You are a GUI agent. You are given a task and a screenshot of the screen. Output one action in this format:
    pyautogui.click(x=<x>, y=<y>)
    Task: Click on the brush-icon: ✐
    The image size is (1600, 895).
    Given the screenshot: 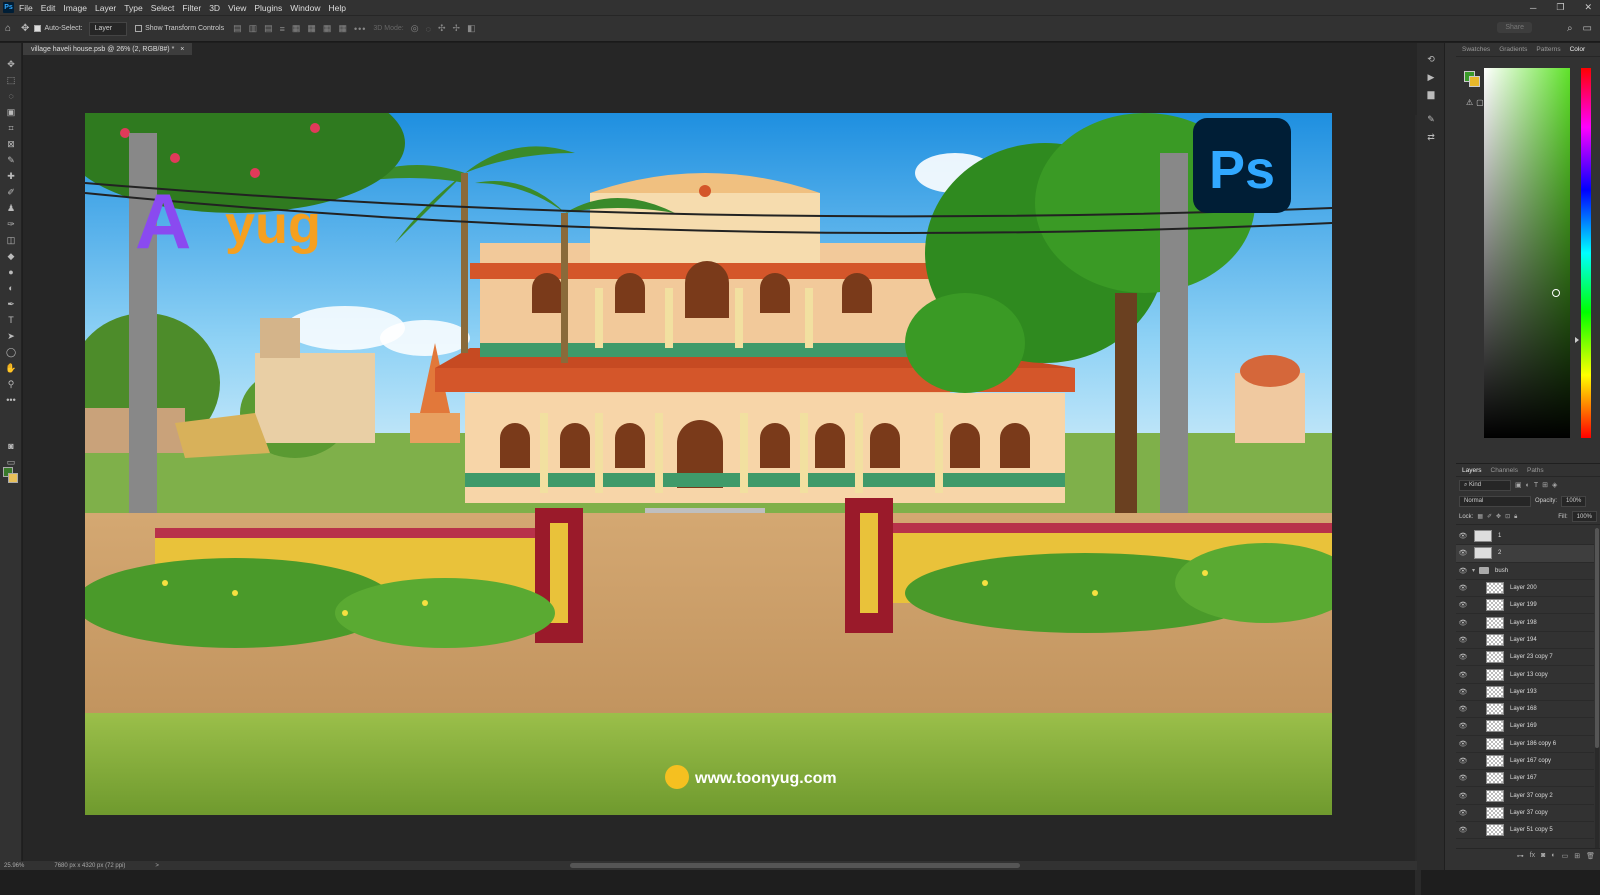 What is the action you would take?
    pyautogui.click(x=11, y=192)
    